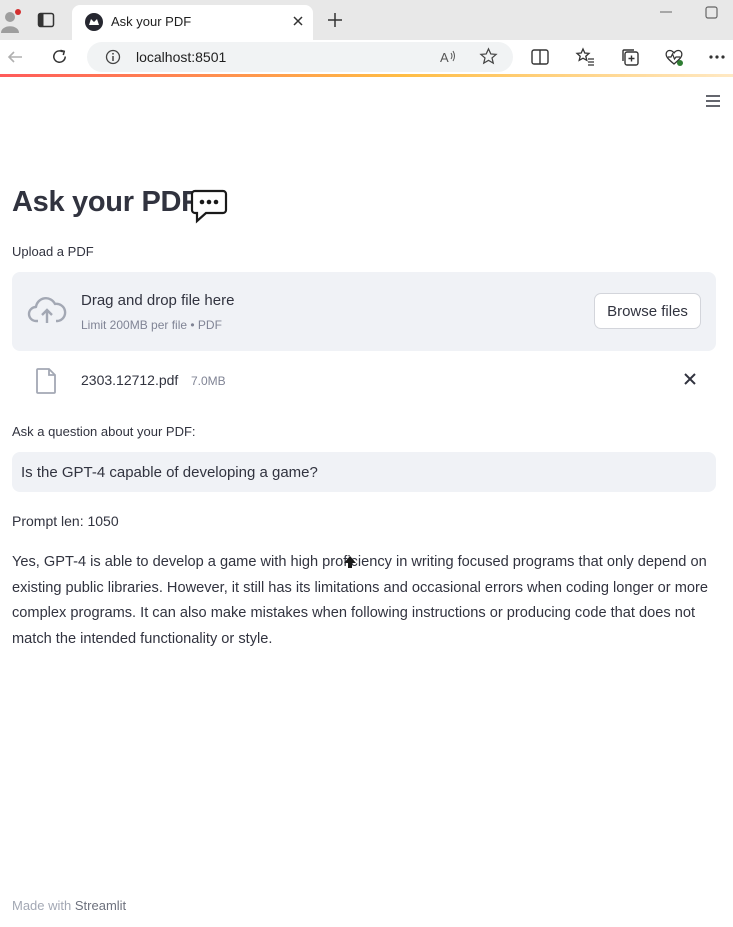 The width and height of the screenshot is (733, 927). I want to click on speech-balloon-icon, so click(209, 206).